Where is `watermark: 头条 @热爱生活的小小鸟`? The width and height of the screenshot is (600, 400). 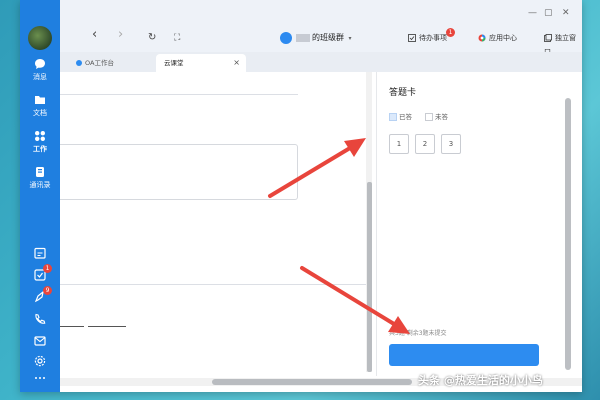 watermark: 头条 @热爱生活的小小鸟 is located at coordinates (480, 380).